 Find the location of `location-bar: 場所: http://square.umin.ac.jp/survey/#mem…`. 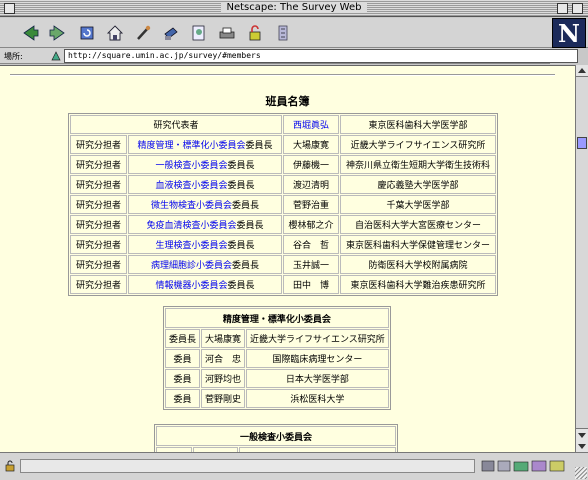

location-bar: 場所: http://square.umin.ac.jp/survey/#mem… is located at coordinates (289, 56).